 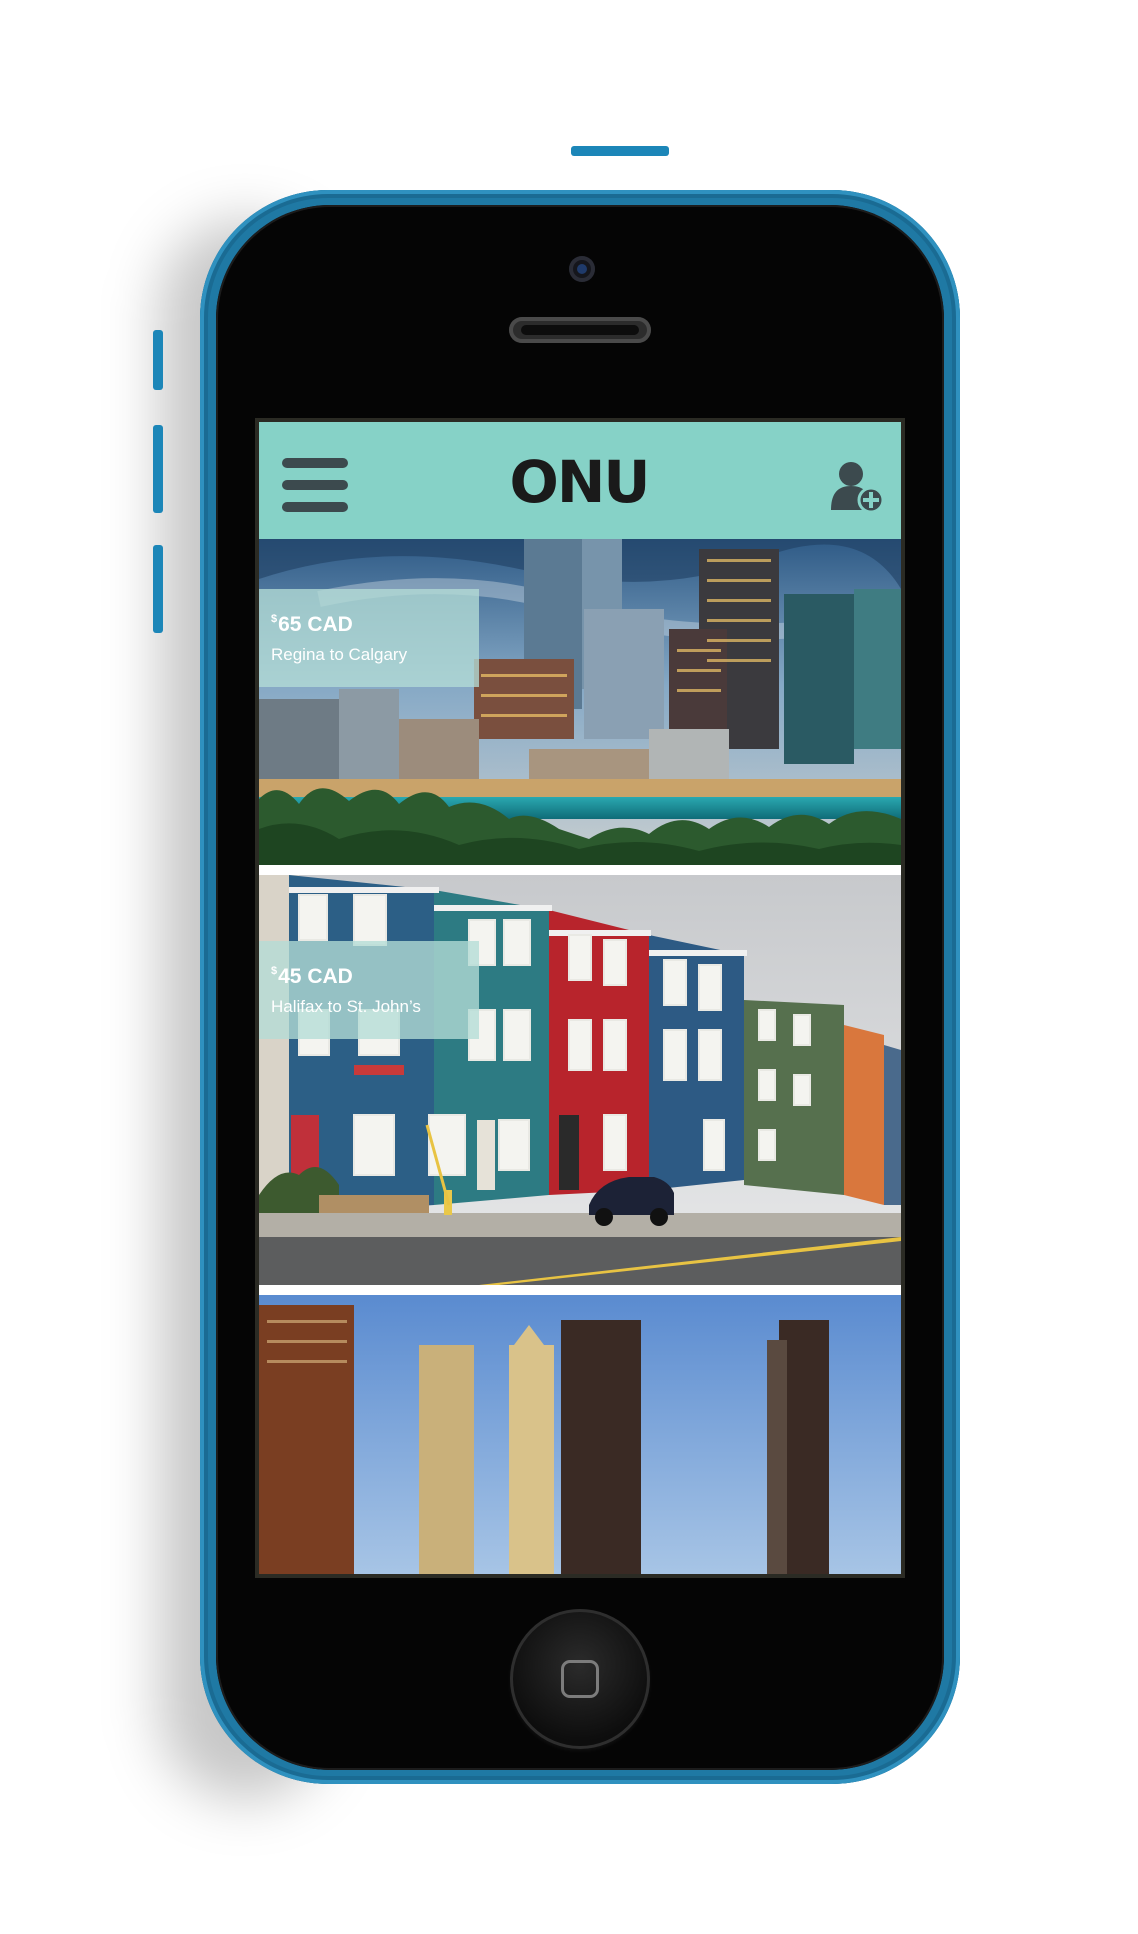 I want to click on trip-card-skyline, so click(x=580, y=1434).